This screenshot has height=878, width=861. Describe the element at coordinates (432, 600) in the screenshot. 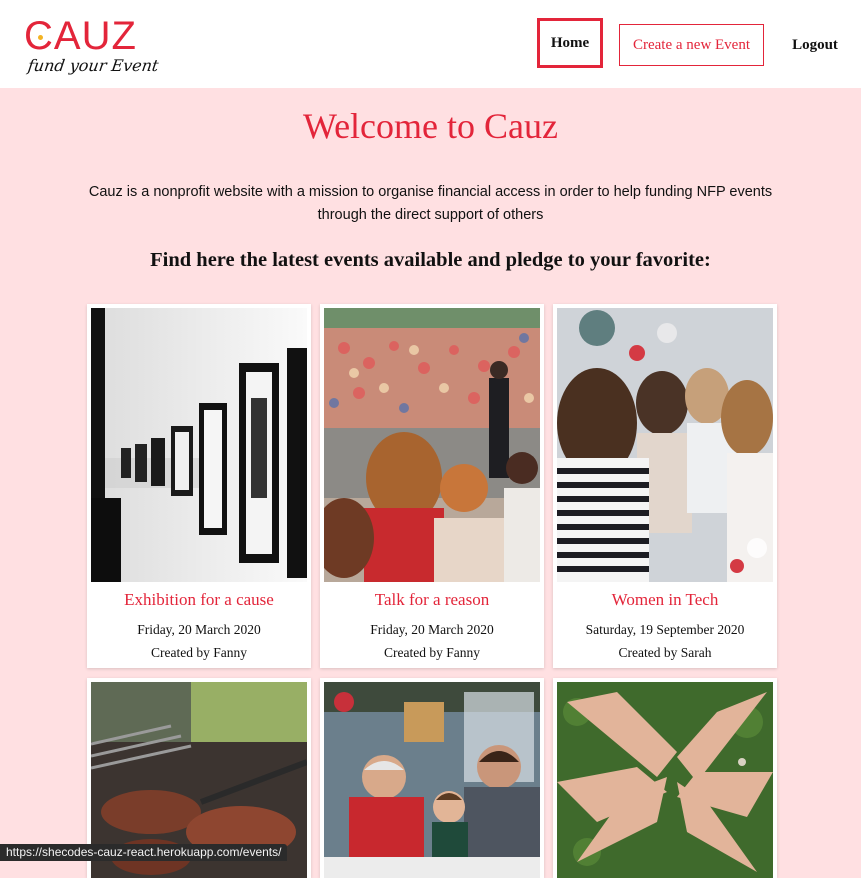

I see `event-title: Talk for a reason` at that location.